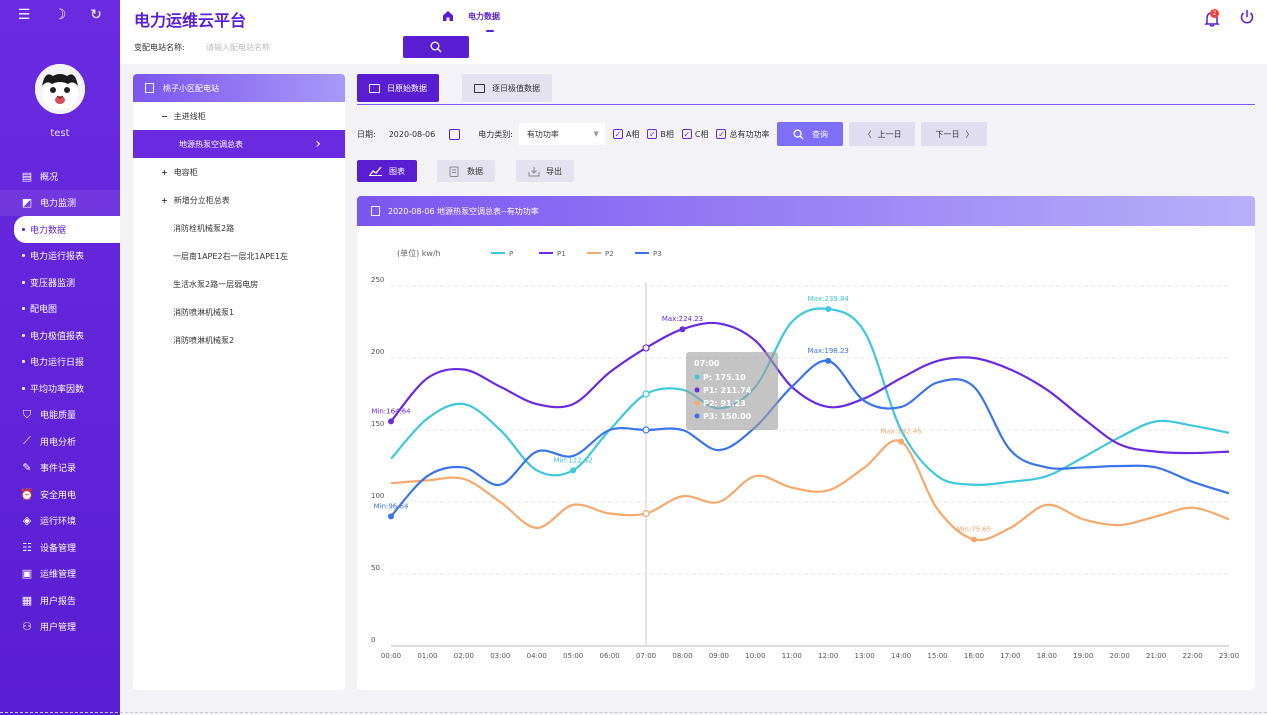 This screenshot has width=1267, height=715. Describe the element at coordinates (190, 20) in the screenshot. I see `app-title: 电力运维云平台` at that location.